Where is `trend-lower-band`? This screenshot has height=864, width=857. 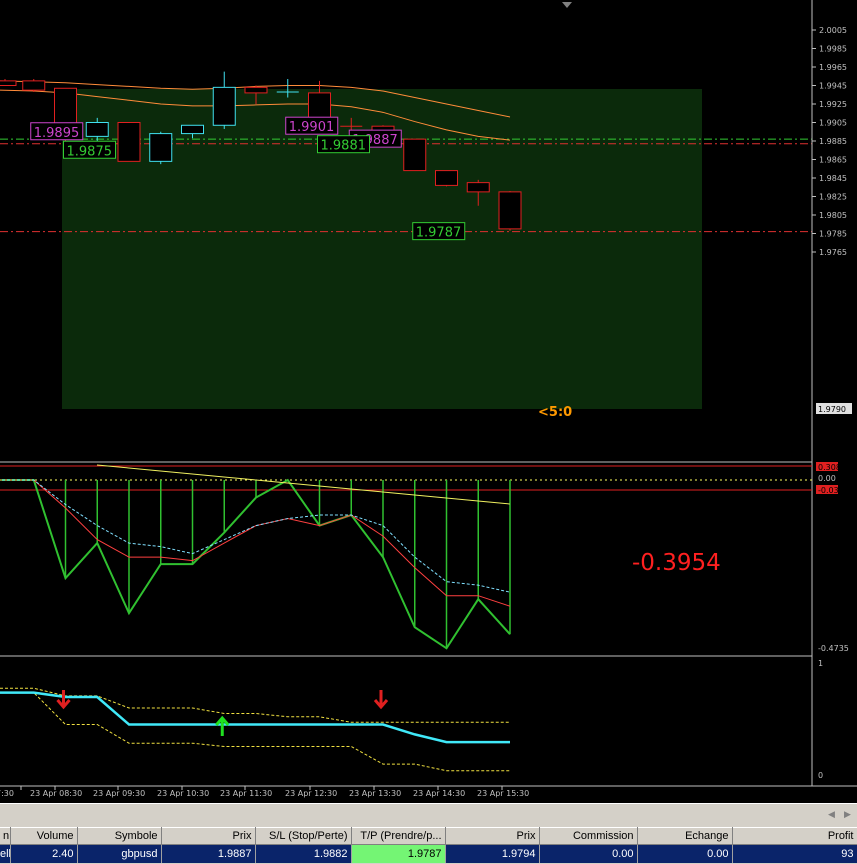 trend-lower-band is located at coordinates (255, 732).